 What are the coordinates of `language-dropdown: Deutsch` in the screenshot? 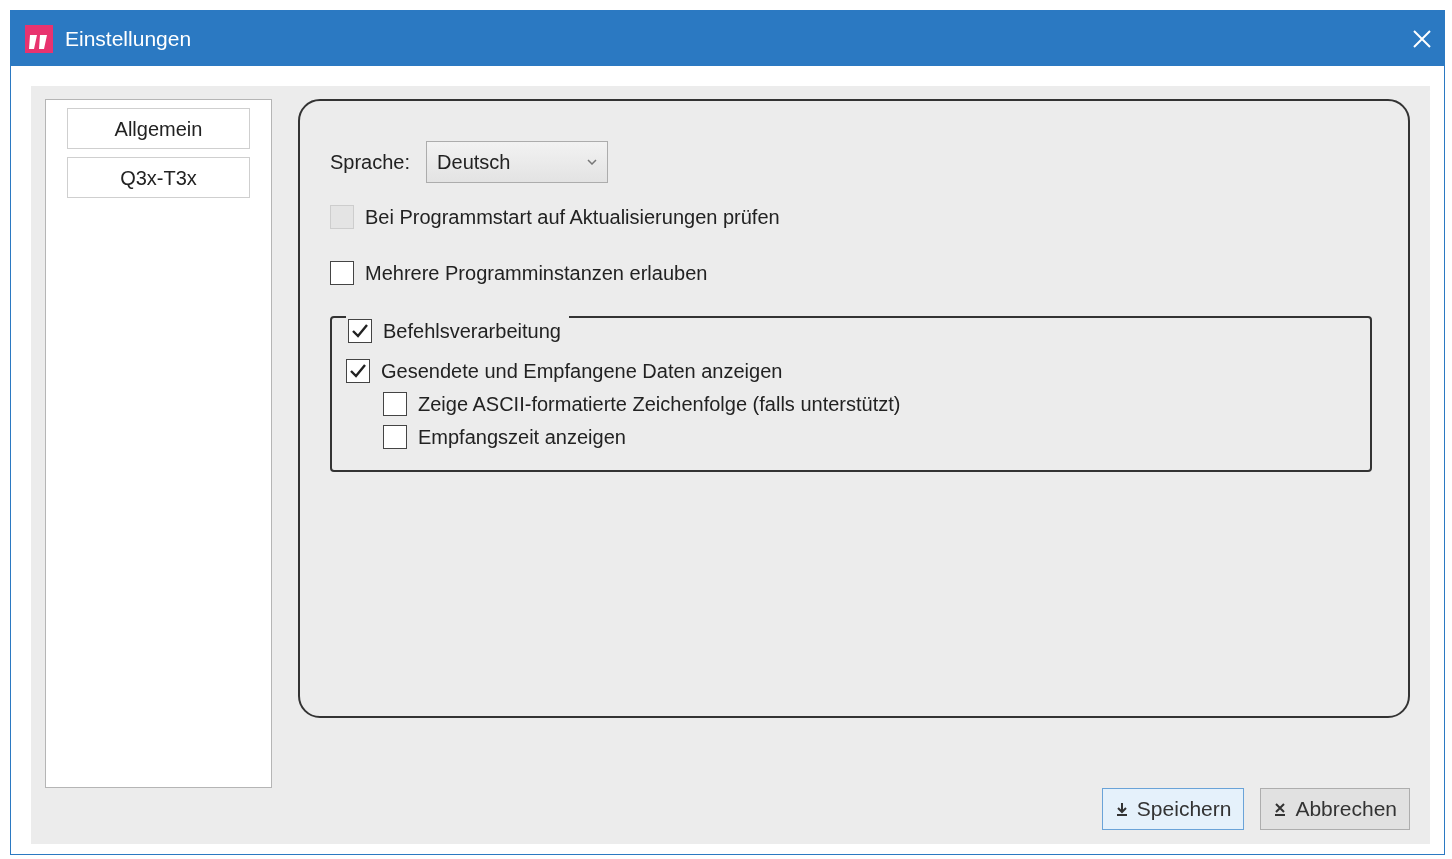 It's located at (517, 162).